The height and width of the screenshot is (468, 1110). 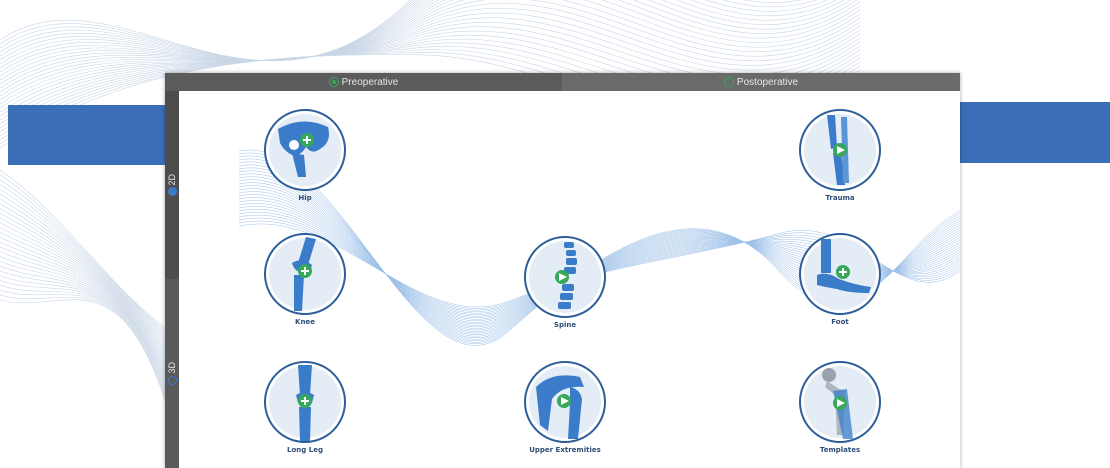 I want to click on module-long-leg: Long Leg, so click(x=305, y=406).